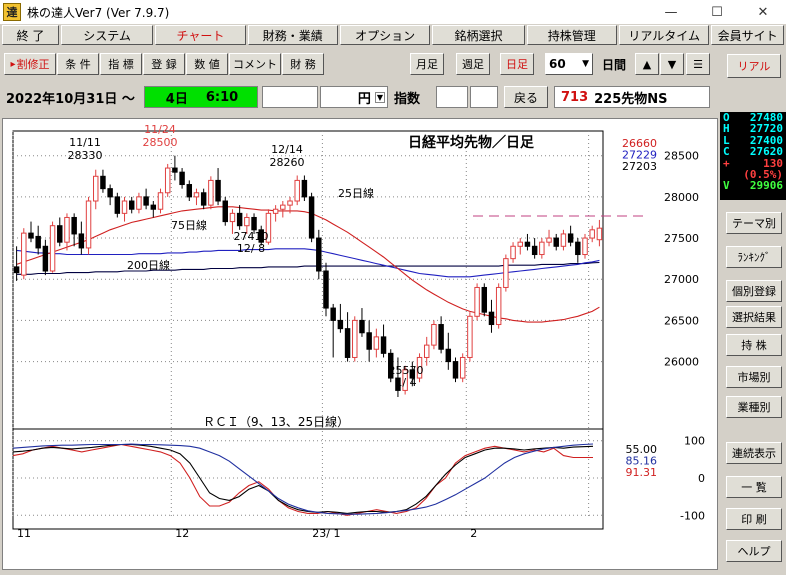 The height and width of the screenshot is (575, 786). I want to click on menu-option: オプション, so click(385, 35).